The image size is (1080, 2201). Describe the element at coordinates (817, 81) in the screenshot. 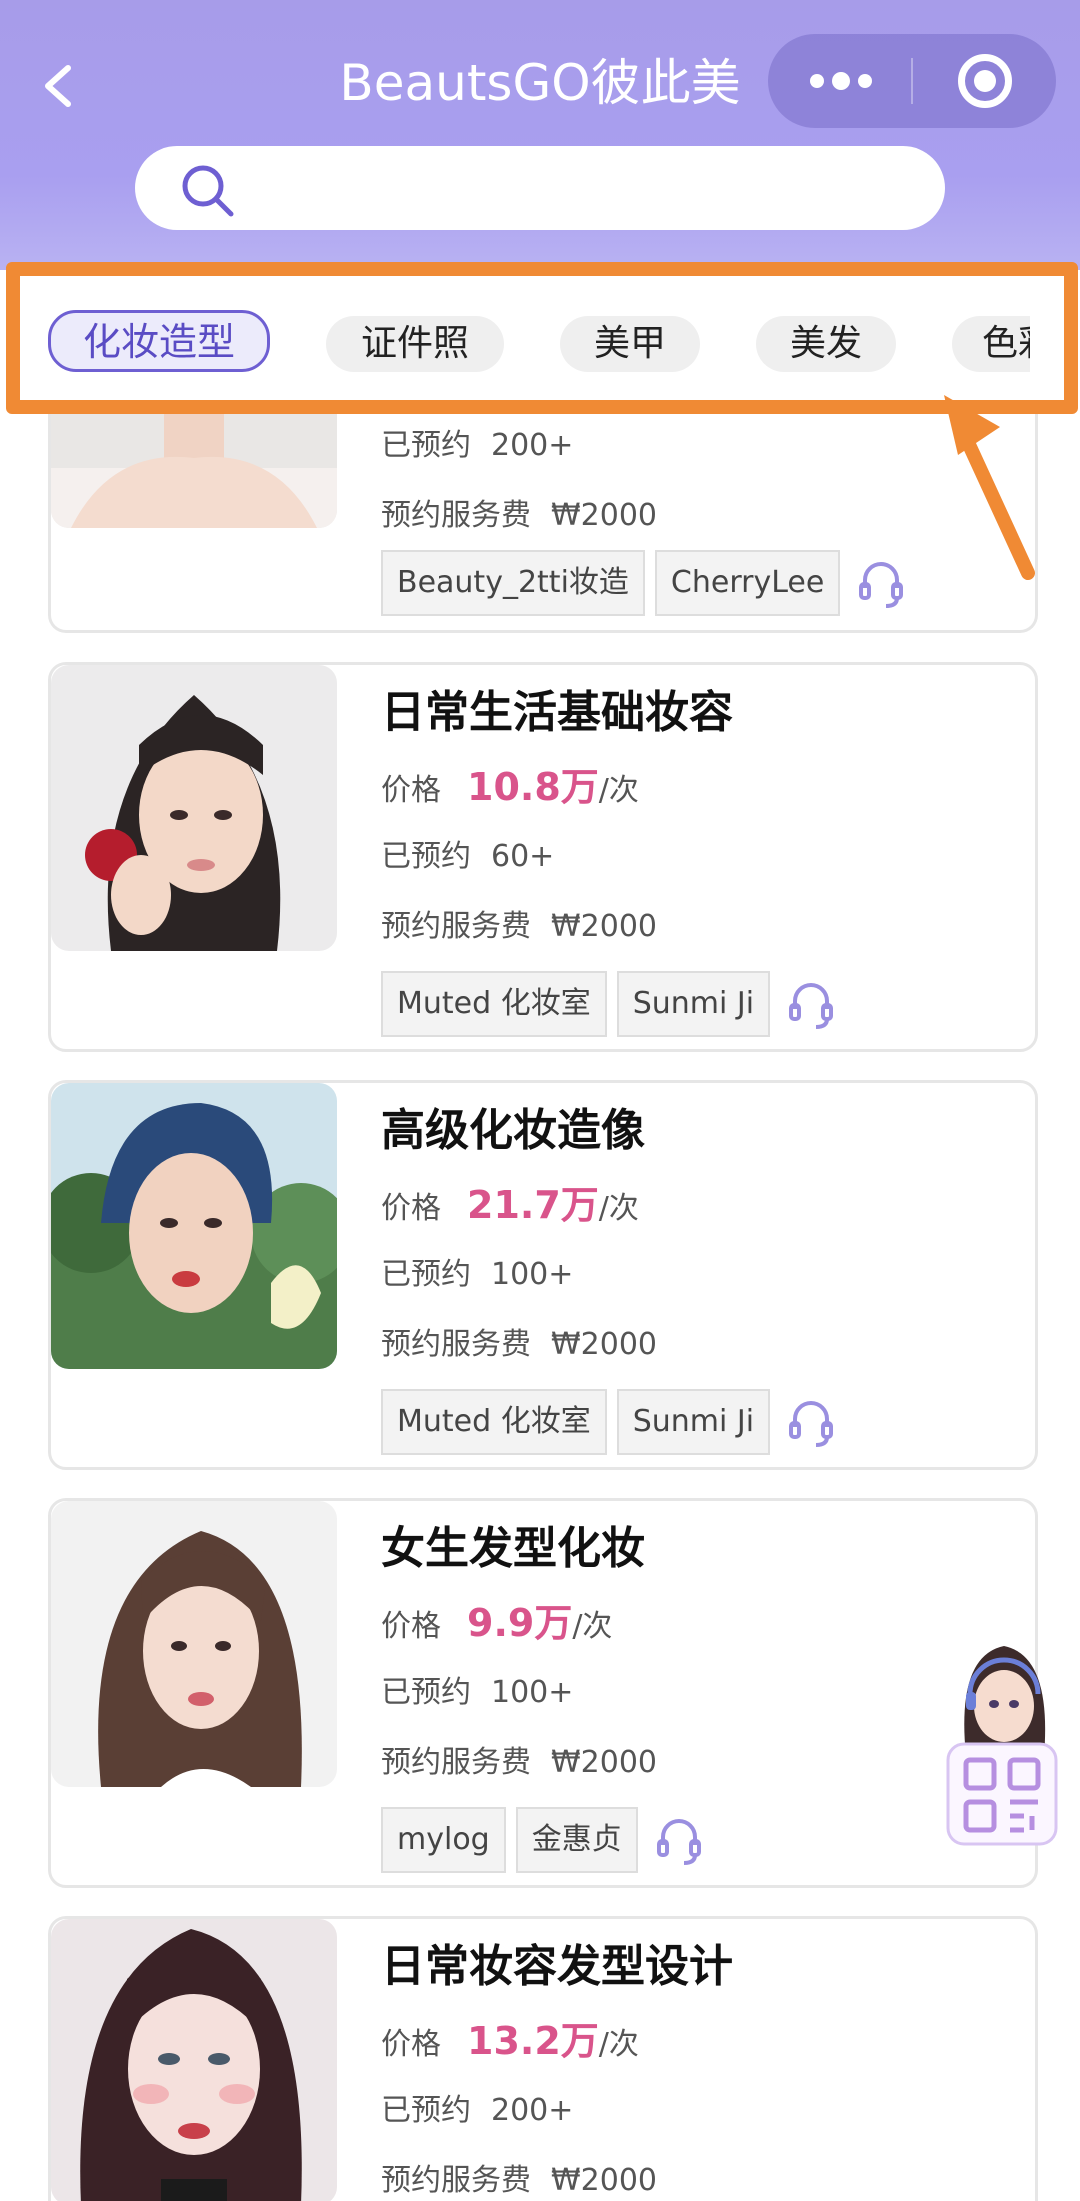

I see `more-icon` at that location.